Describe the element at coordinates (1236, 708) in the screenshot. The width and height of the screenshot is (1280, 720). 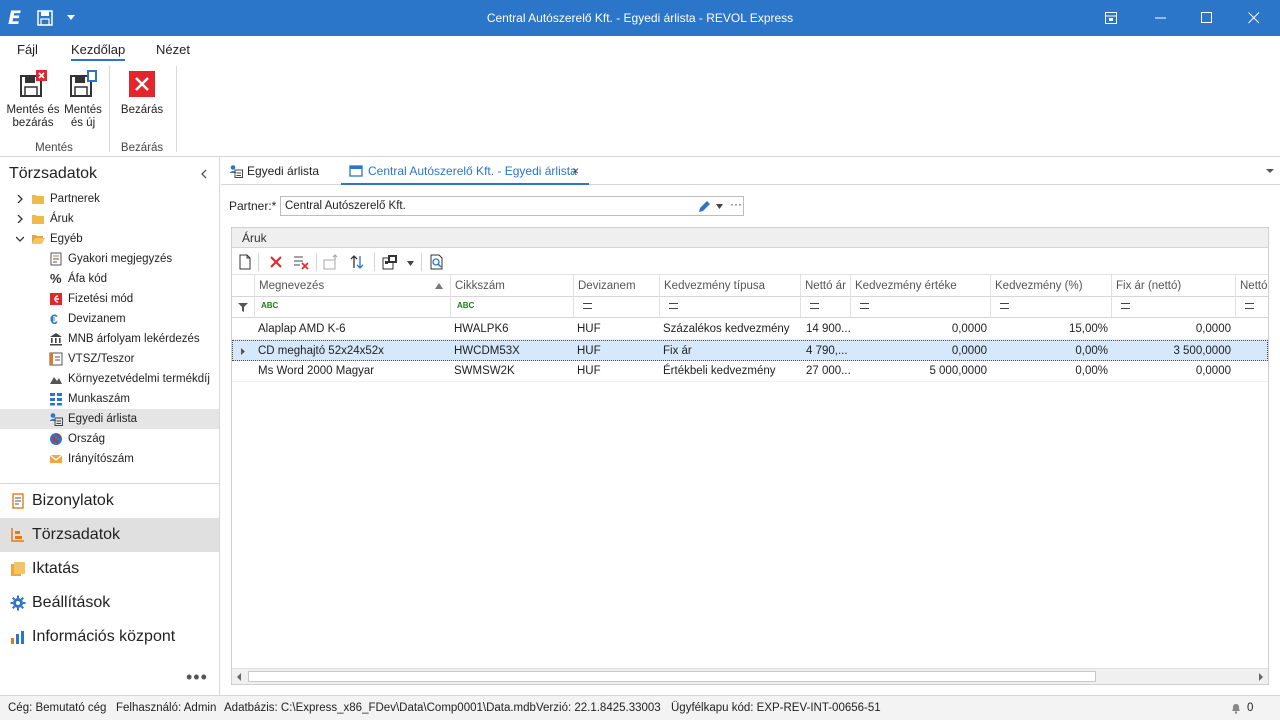
I see `notification-bell-icon` at that location.